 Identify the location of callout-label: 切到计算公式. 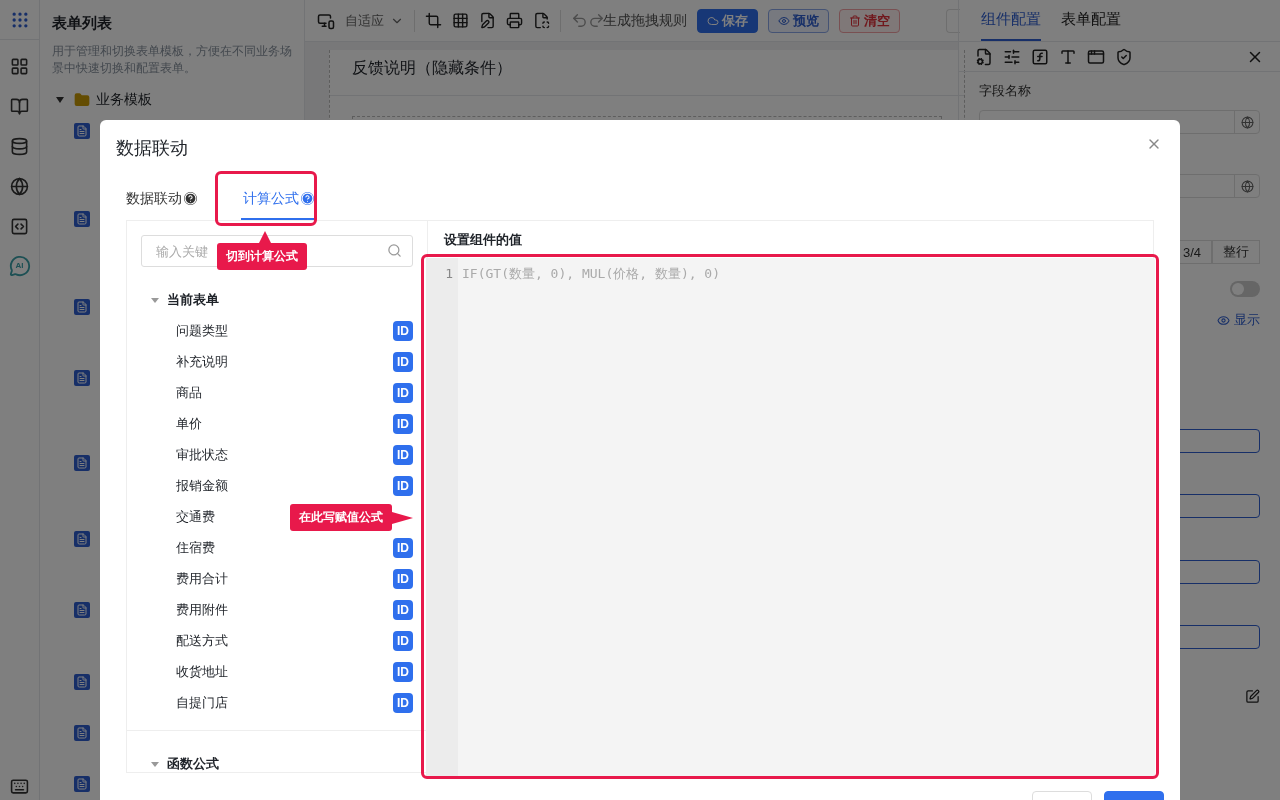
(262, 250).